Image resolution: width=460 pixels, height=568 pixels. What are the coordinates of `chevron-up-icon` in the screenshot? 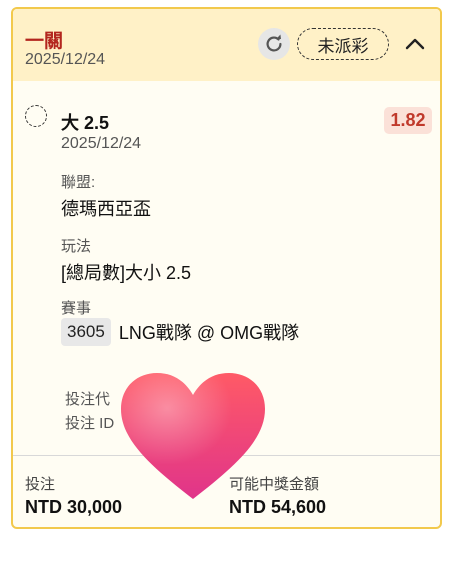 It's located at (415, 44).